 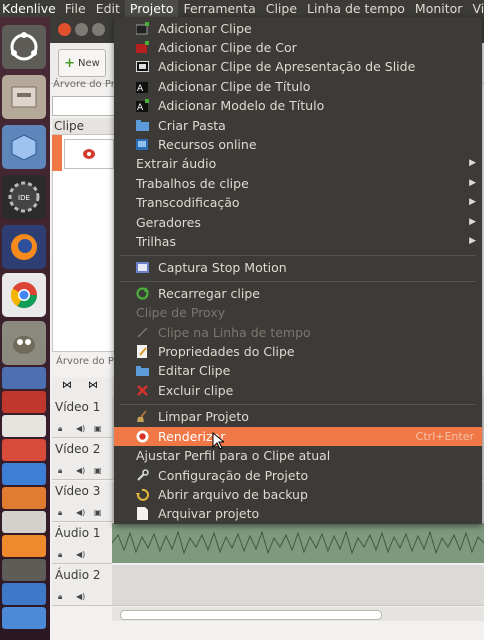 I want to click on svg-text: IDE, so click(x=24, y=198).